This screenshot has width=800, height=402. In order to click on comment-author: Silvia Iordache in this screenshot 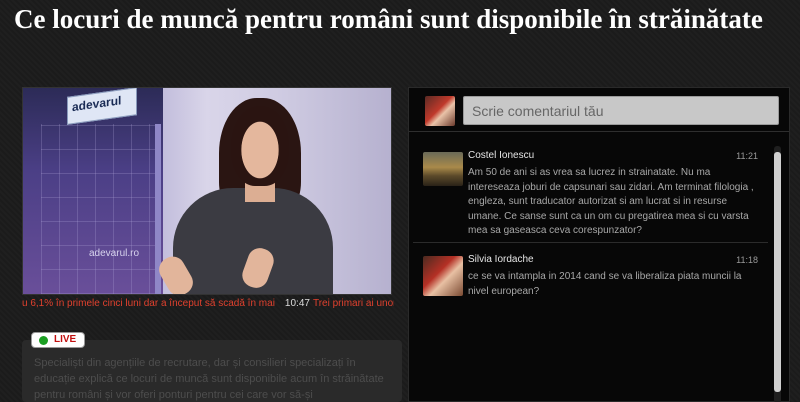, I will do `click(501, 259)`.